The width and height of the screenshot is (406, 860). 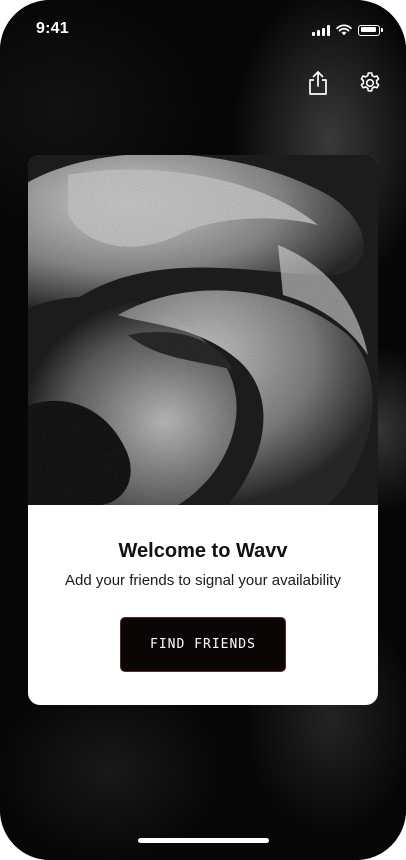 I want to click on cellular-signal-icon, so click(x=321, y=30).